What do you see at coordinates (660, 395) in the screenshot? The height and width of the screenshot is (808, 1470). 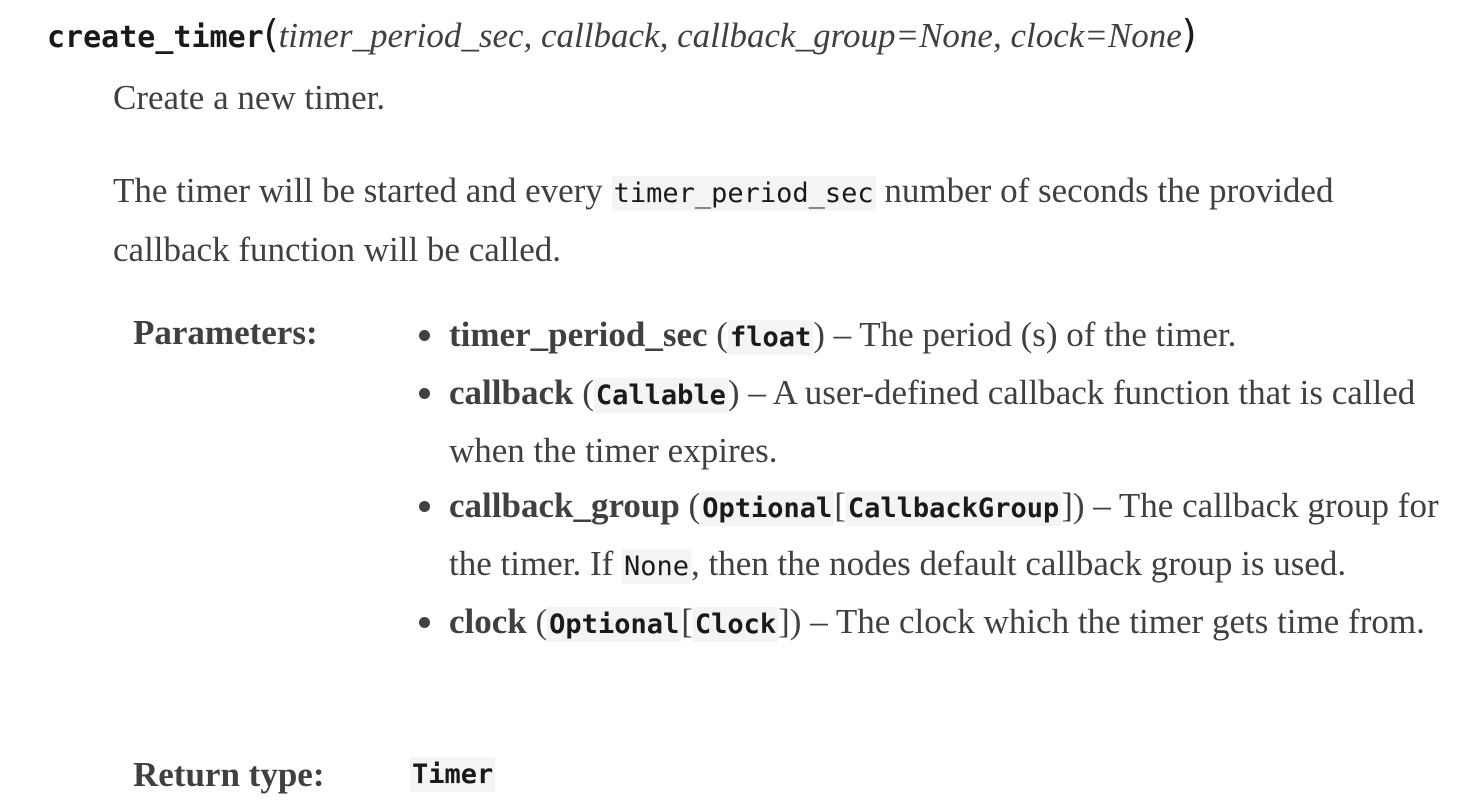 I see `parameter-type: Callable` at bounding box center [660, 395].